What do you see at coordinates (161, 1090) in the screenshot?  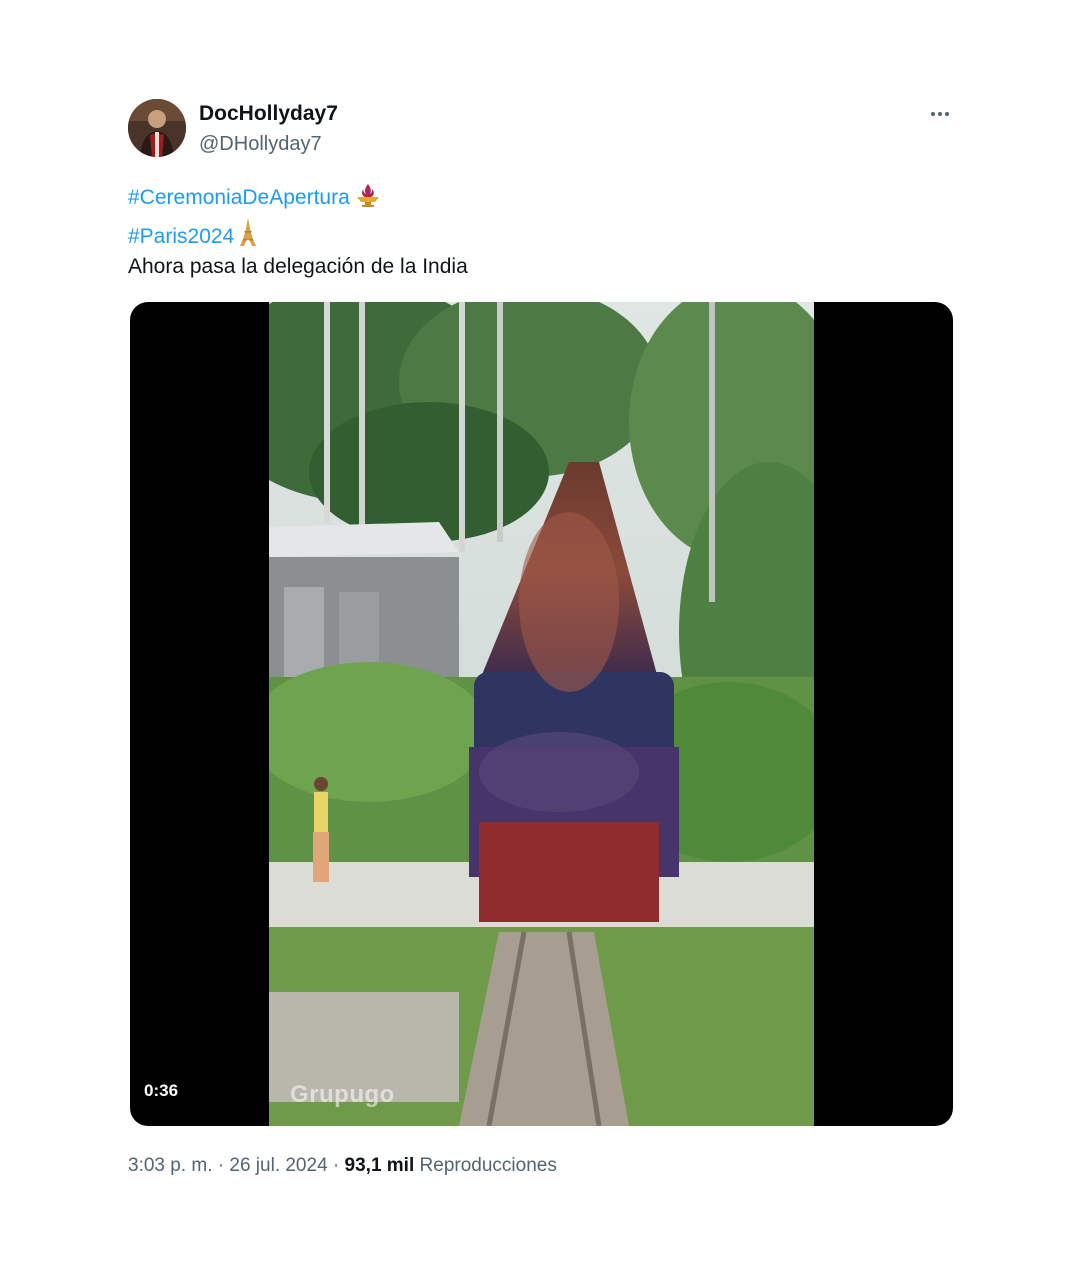 I see `video-duration: 0:36` at bounding box center [161, 1090].